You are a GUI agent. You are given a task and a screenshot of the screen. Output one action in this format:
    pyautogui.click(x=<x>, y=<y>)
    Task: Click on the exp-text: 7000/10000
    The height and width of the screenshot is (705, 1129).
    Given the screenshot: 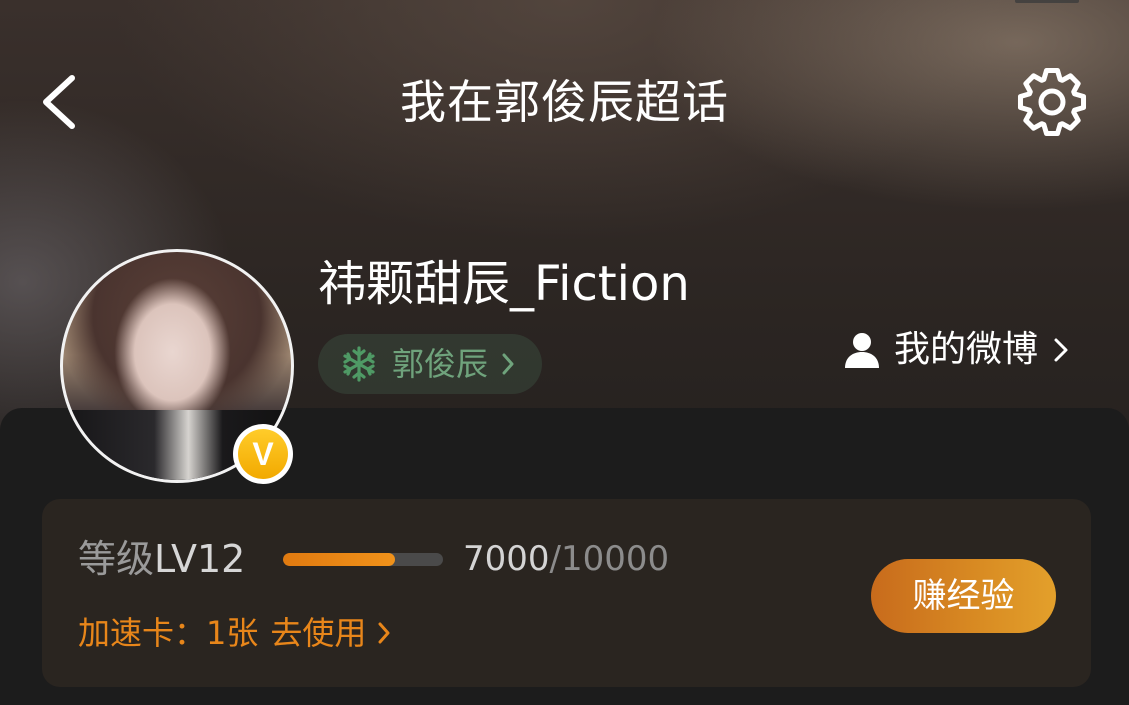 What is the action you would take?
    pyautogui.click(x=566, y=559)
    